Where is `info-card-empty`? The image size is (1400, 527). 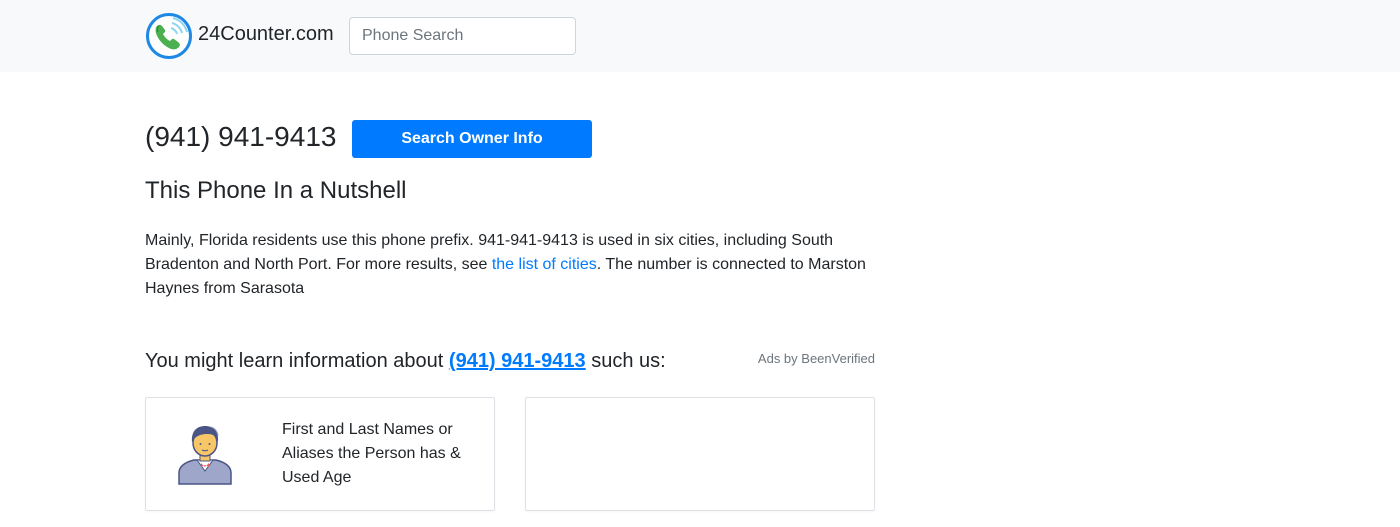
info-card-empty is located at coordinates (700, 454).